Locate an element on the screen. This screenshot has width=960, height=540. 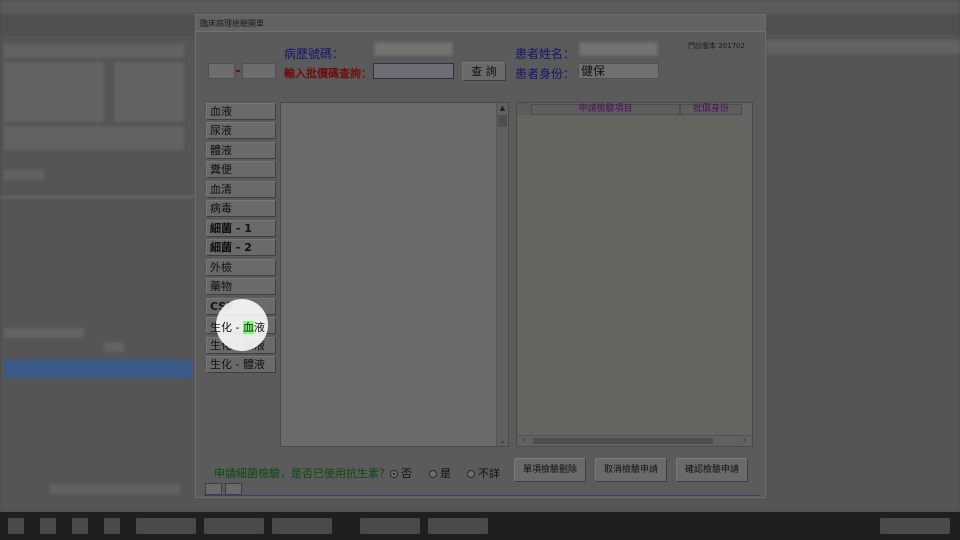
bottom-divider is located at coordinates (481, 495).